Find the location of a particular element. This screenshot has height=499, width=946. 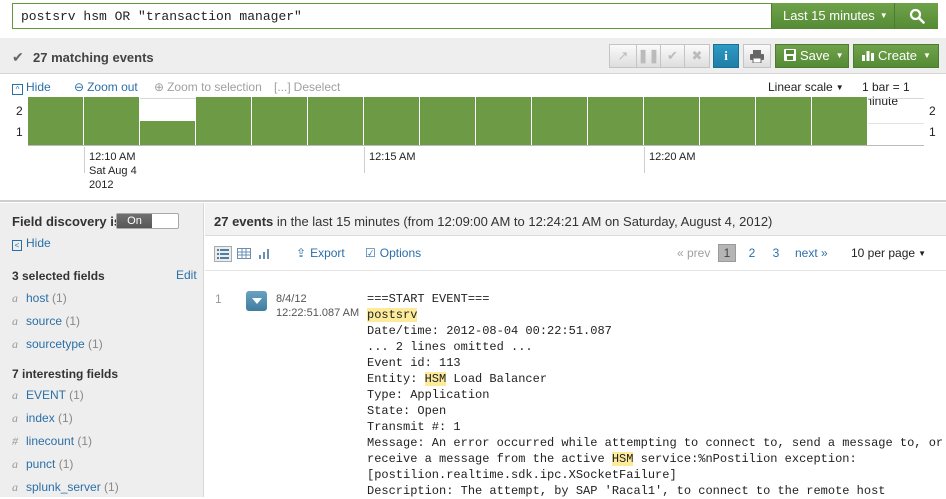

check-icon: ✔ is located at coordinates (18, 57).